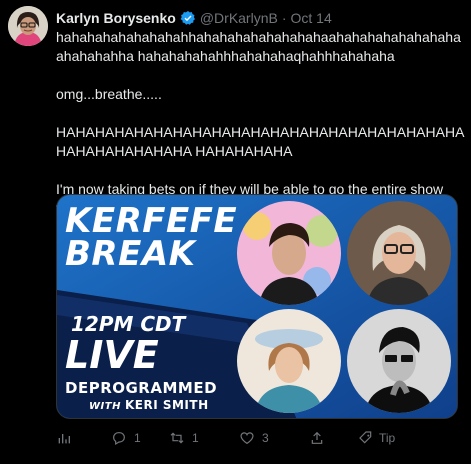 The image size is (471, 464). What do you see at coordinates (137, 438) in the screenshot?
I see `reply-count: 1` at bounding box center [137, 438].